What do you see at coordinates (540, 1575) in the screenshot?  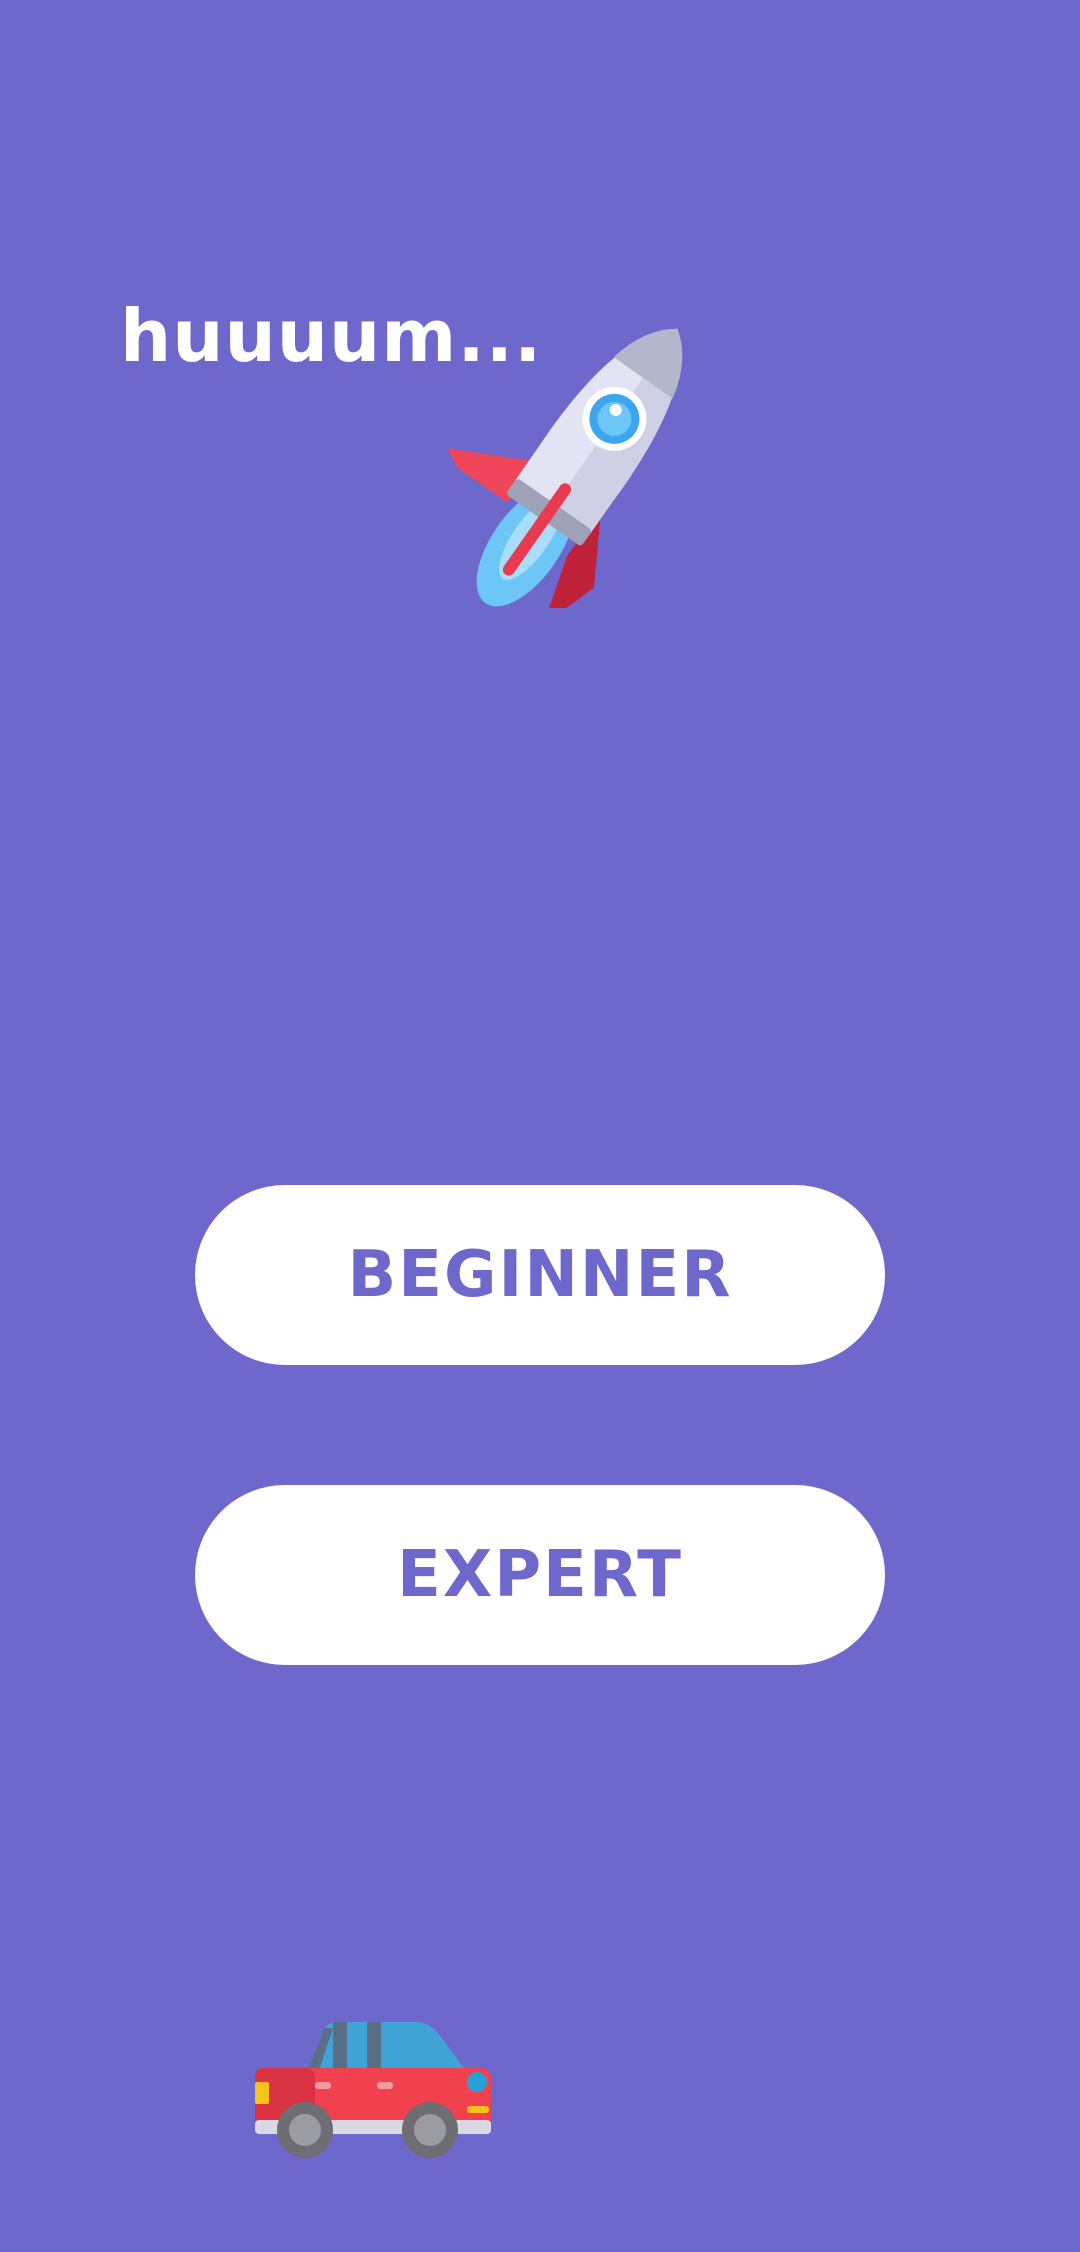 I see `expert-button: EXPERT` at bounding box center [540, 1575].